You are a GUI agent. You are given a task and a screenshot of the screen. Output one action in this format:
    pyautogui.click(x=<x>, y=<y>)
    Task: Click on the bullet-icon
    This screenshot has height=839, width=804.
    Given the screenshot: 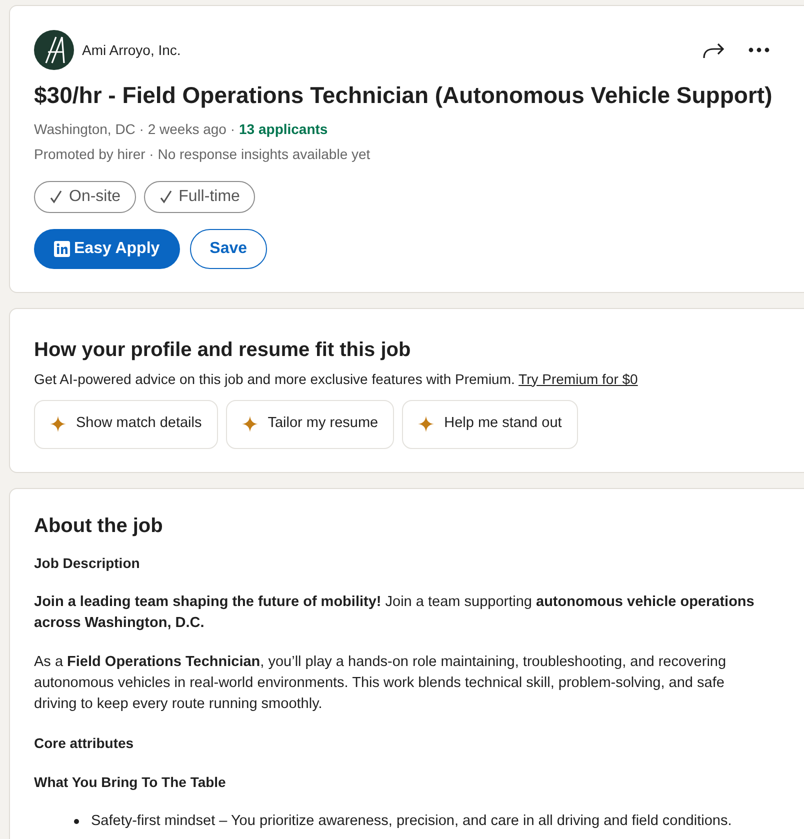 What is the action you would take?
    pyautogui.click(x=76, y=821)
    